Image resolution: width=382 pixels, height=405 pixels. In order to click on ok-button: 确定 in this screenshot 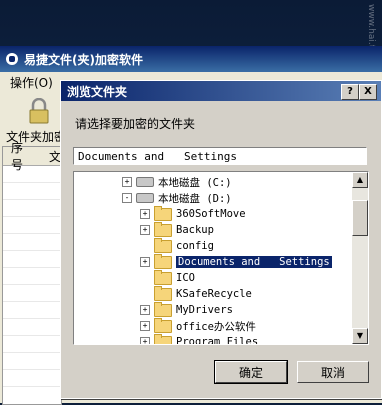, I will do `click(251, 372)`.